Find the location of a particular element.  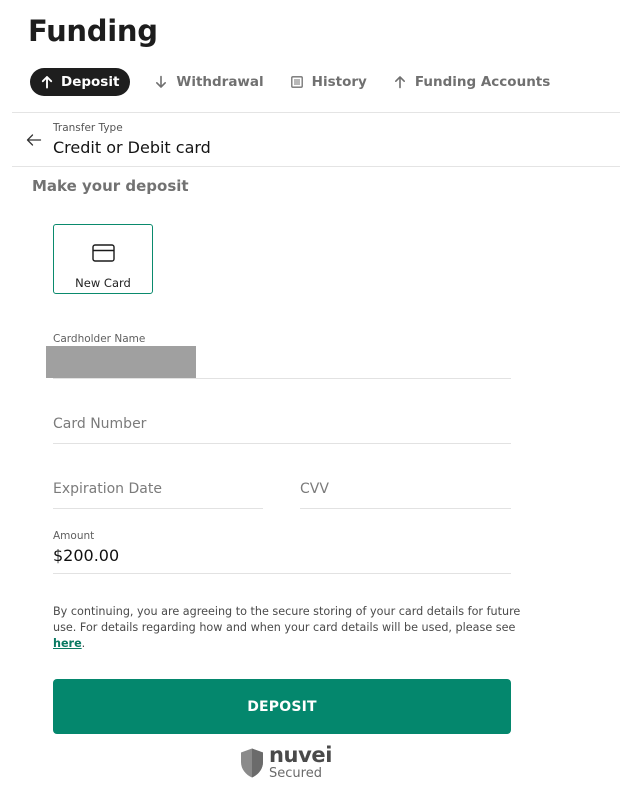

tab-withdrawal: Withdrawal is located at coordinates (208, 82).